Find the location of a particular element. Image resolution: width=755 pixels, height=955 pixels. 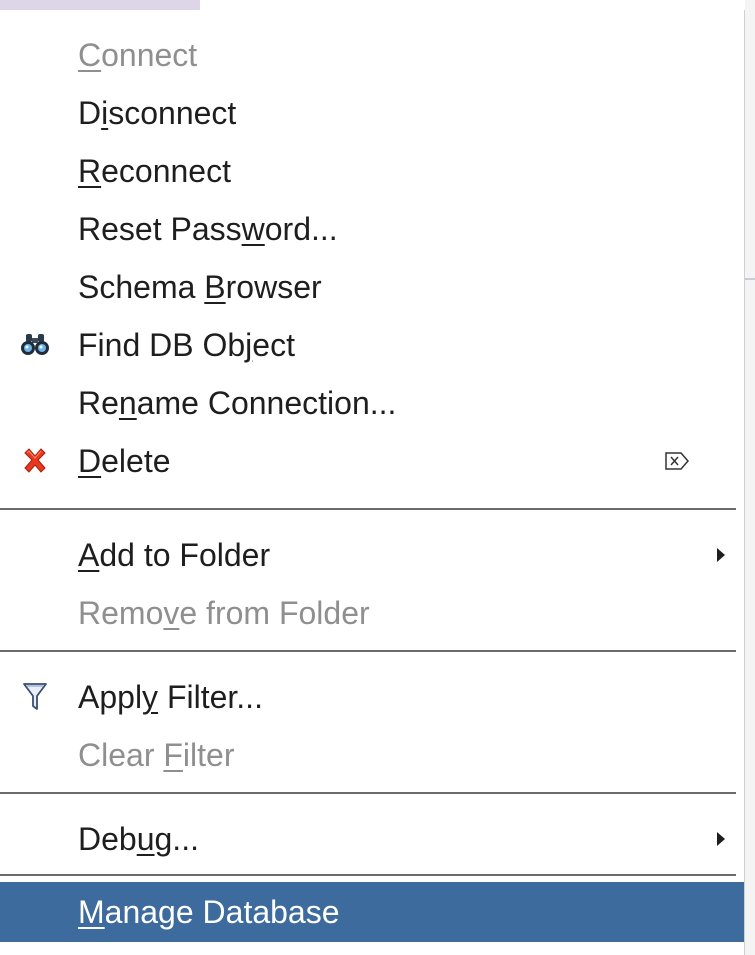

menu-item-clear-filter: Clear Filter is located at coordinates (372, 755).